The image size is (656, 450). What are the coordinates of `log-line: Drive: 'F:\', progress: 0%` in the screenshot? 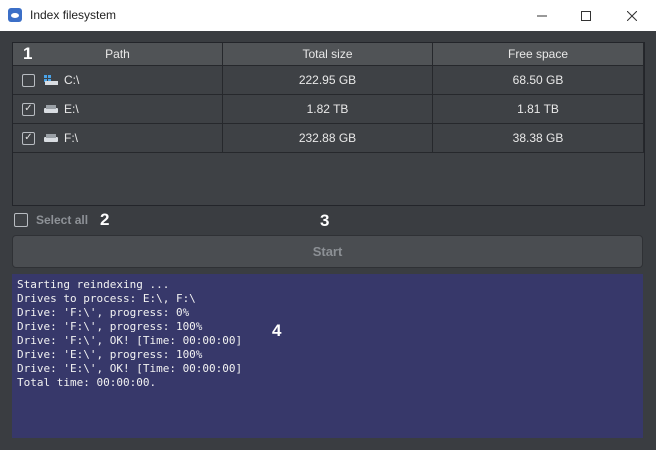 It's located at (103, 312).